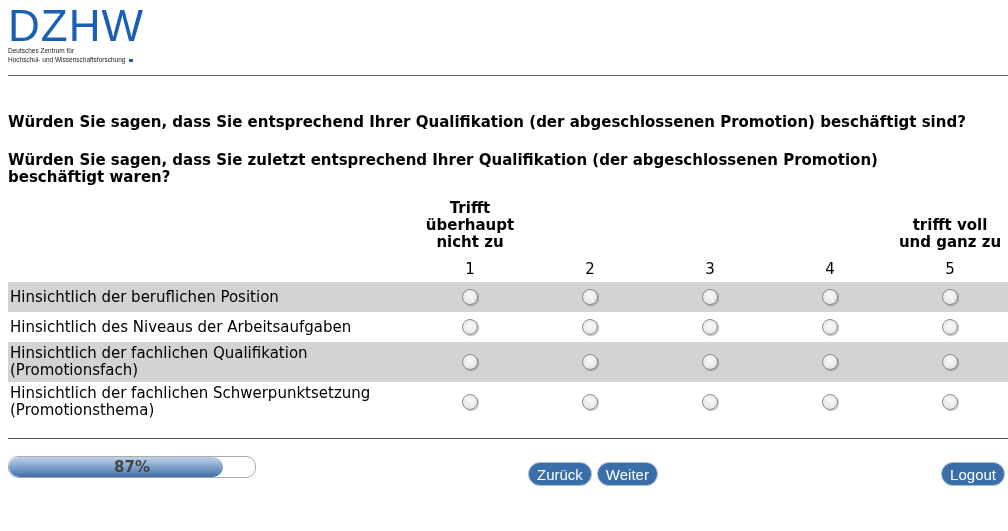  I want to click on next-button: Weiter, so click(627, 474).